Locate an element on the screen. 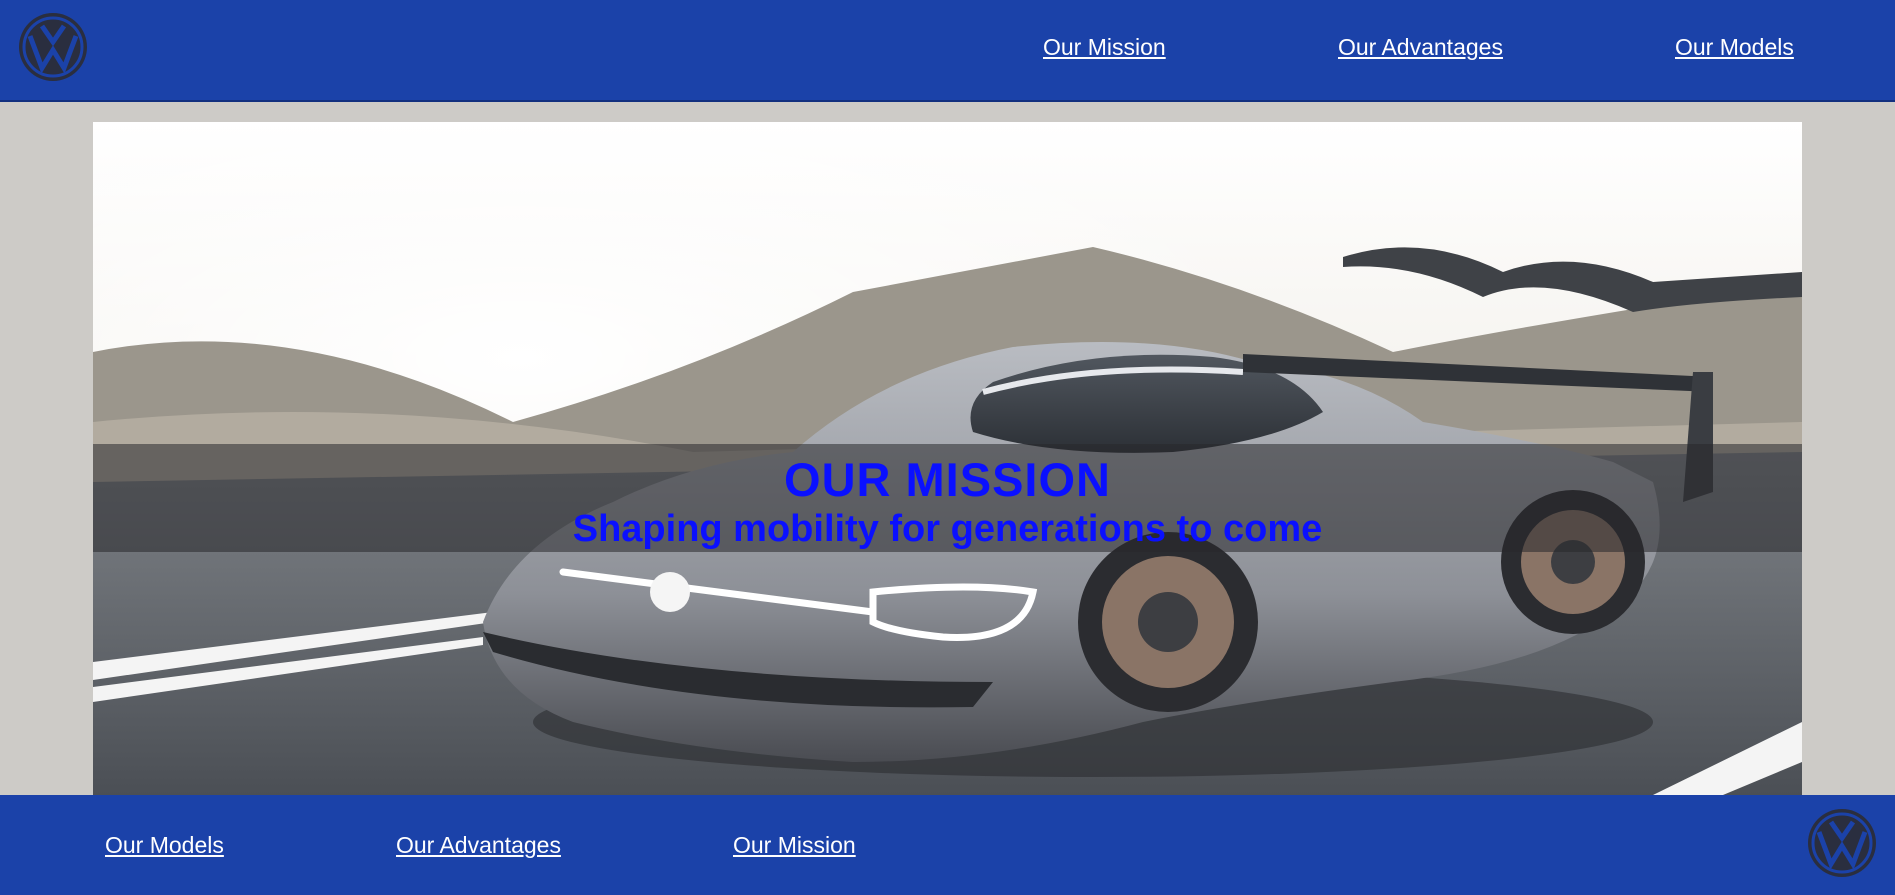 The image size is (1895, 895). site-header: Our Mission Our Advantages Our Models is located at coordinates (947, 51).